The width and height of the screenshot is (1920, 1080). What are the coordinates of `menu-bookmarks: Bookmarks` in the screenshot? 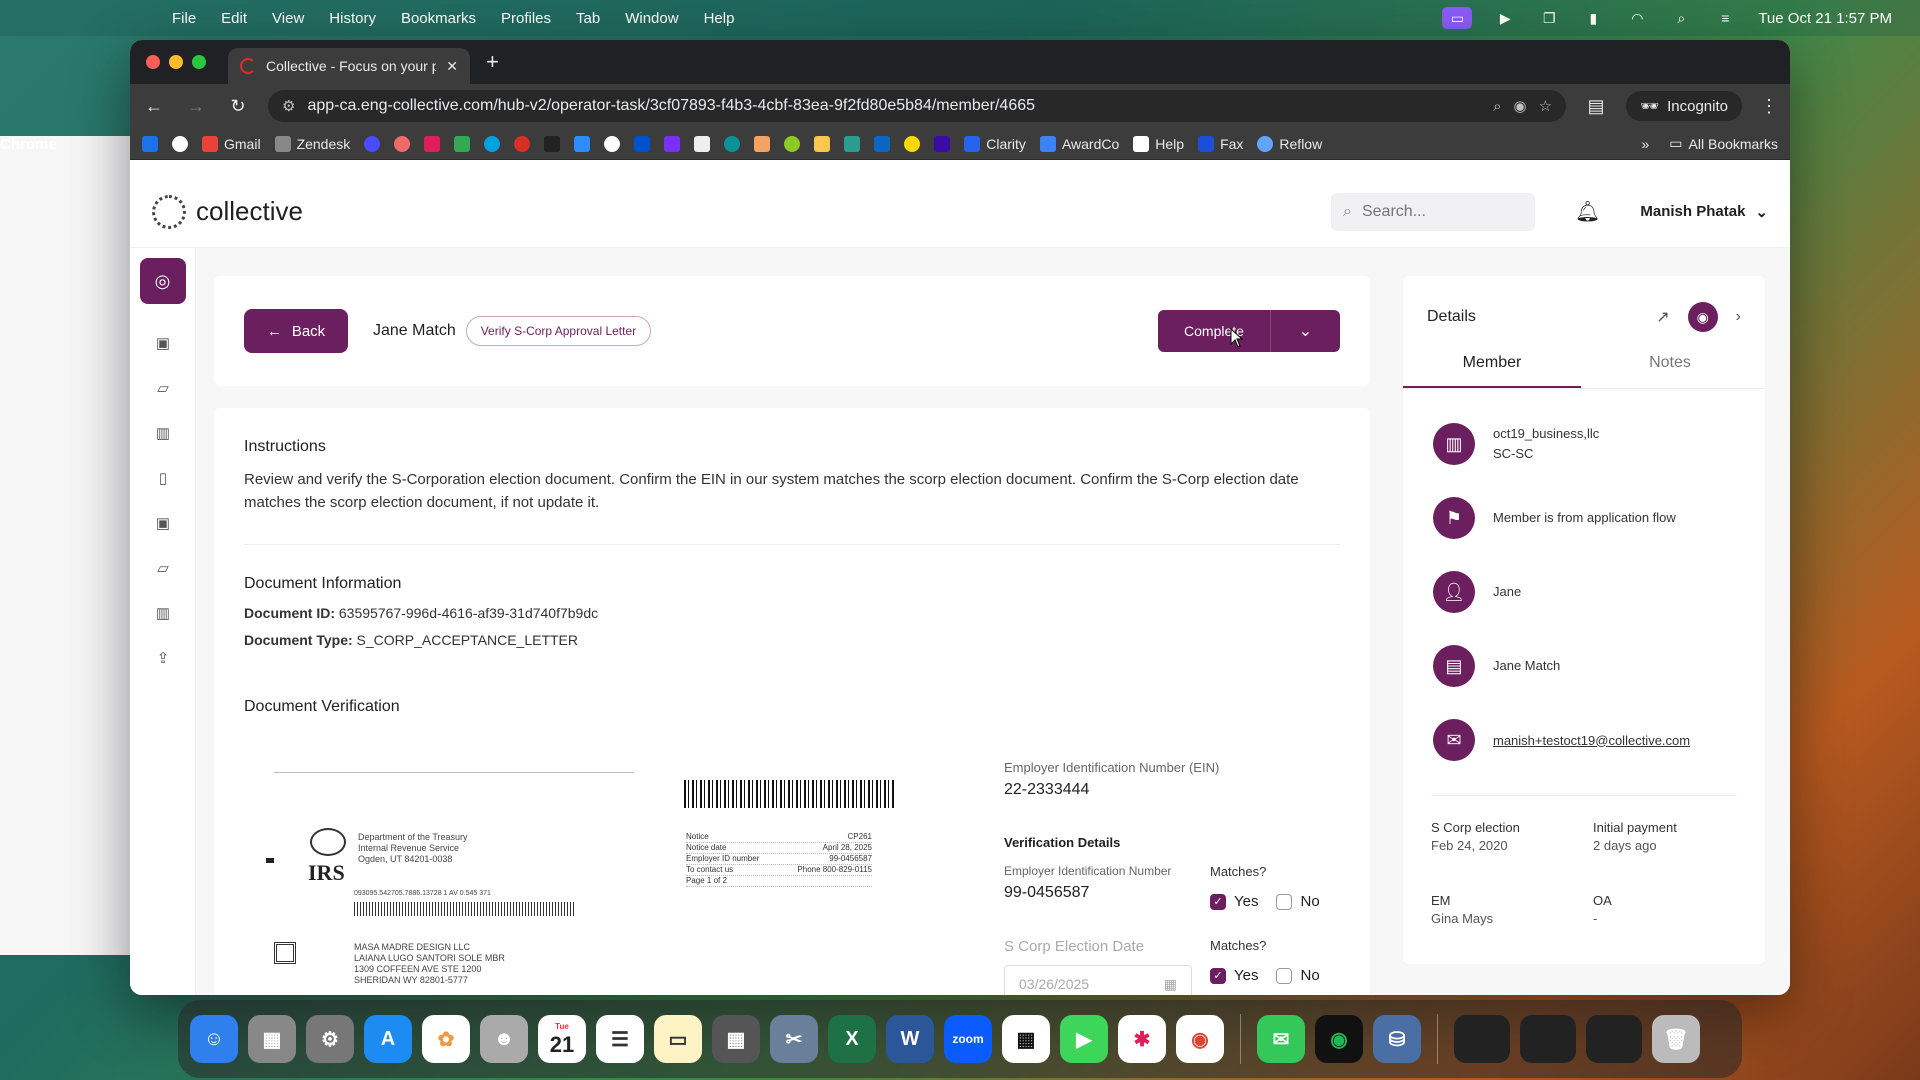 It's located at (438, 18).